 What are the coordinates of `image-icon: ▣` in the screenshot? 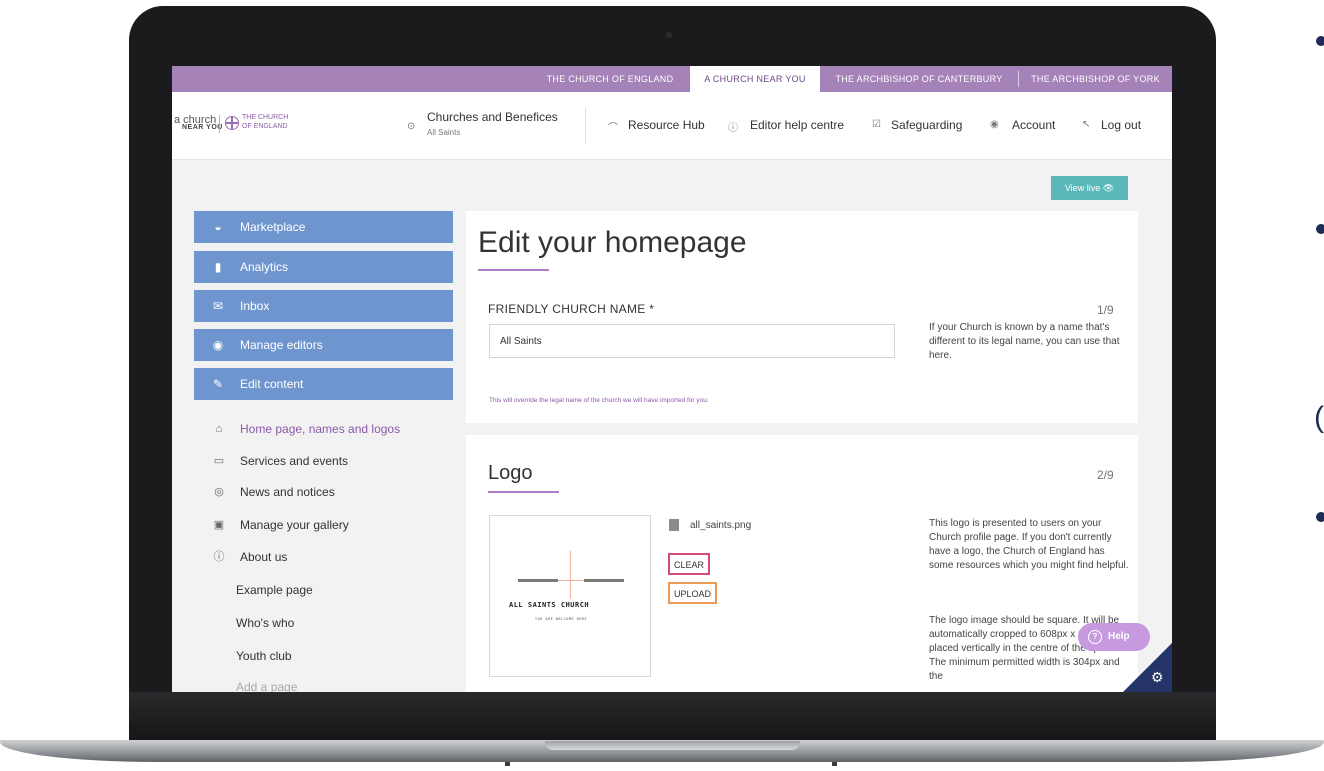 It's located at (219, 525).